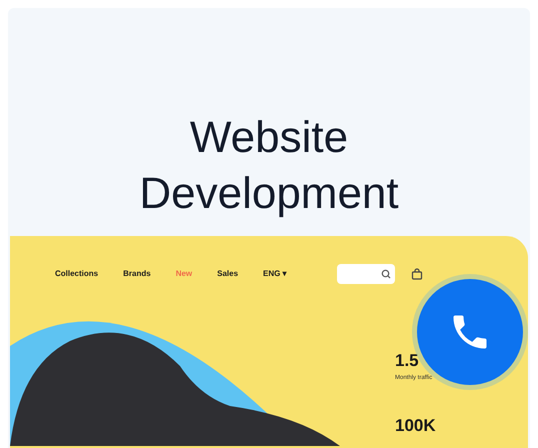  Describe the element at coordinates (275, 274) in the screenshot. I see `nav-link: ENG ▾` at that location.